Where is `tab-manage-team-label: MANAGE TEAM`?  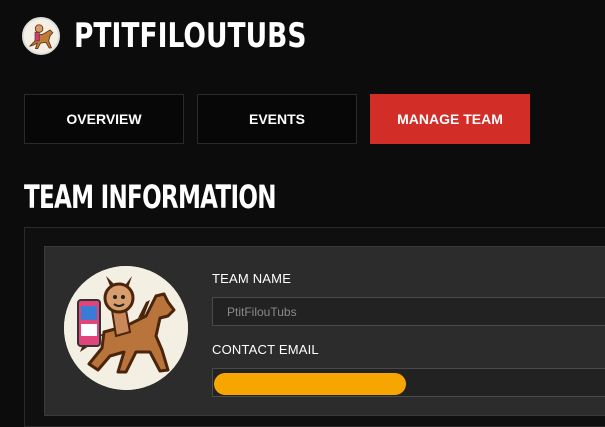
tab-manage-team-label: MANAGE TEAM is located at coordinates (450, 119).